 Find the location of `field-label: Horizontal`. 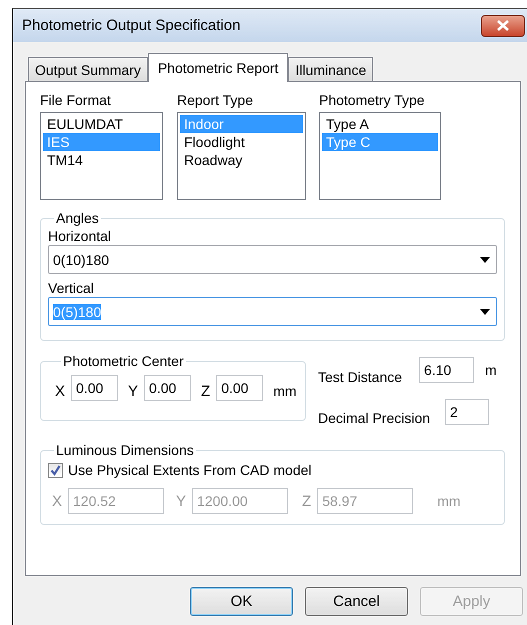

field-label: Horizontal is located at coordinates (80, 236).